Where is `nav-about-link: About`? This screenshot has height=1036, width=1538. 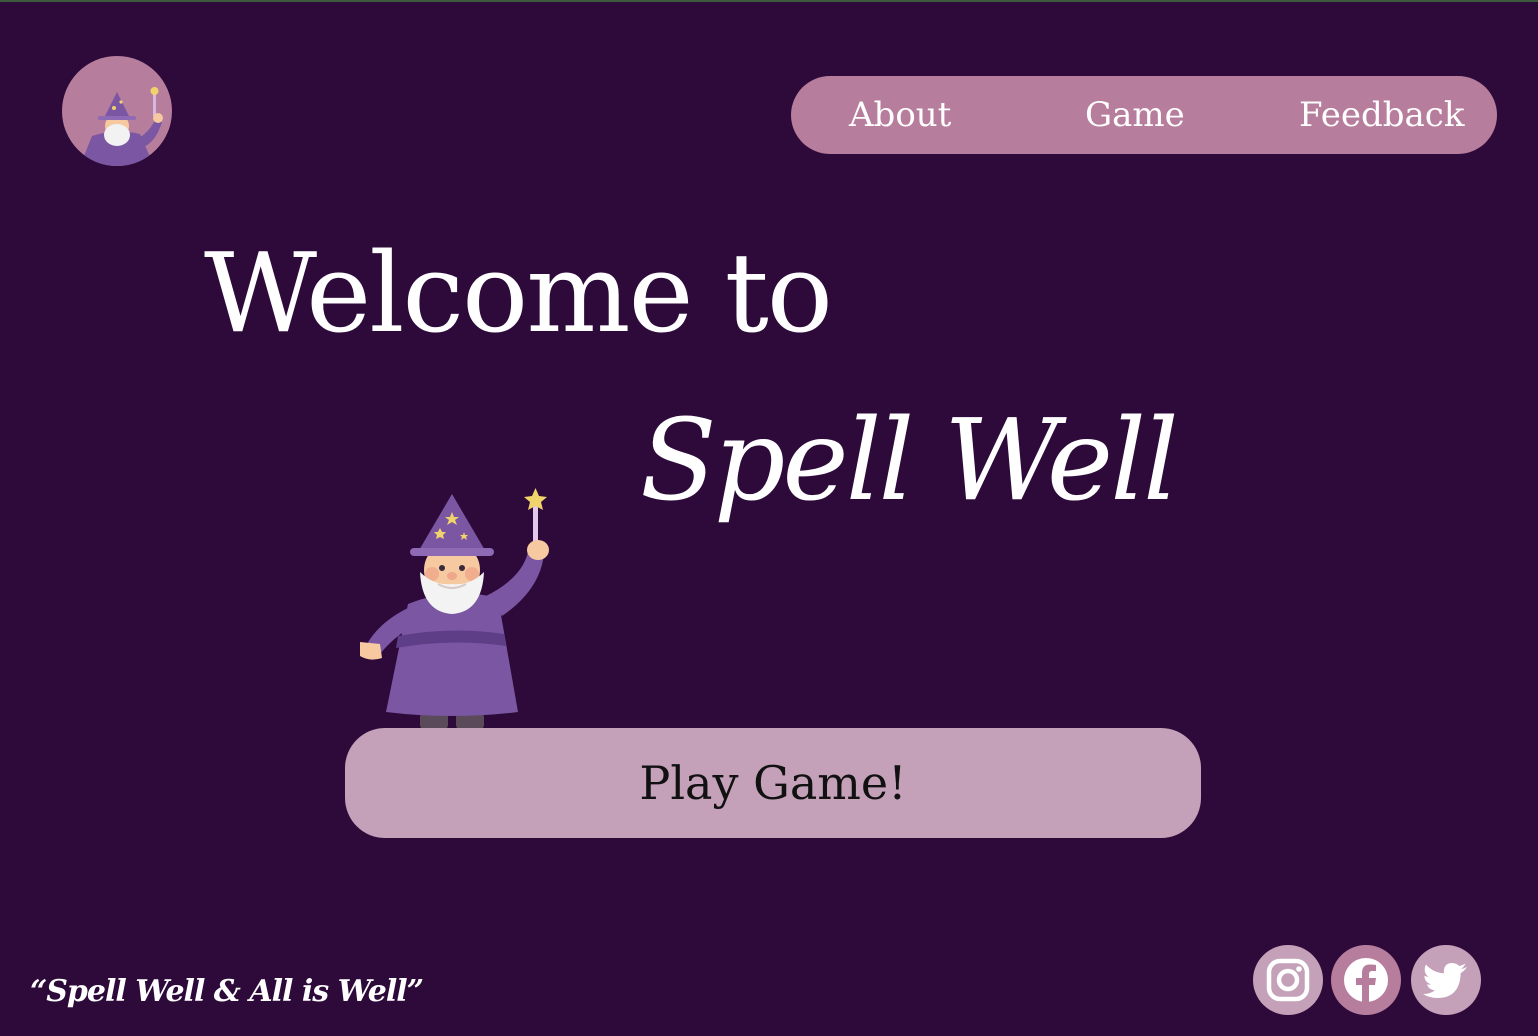 nav-about-link: About is located at coordinates (900, 115).